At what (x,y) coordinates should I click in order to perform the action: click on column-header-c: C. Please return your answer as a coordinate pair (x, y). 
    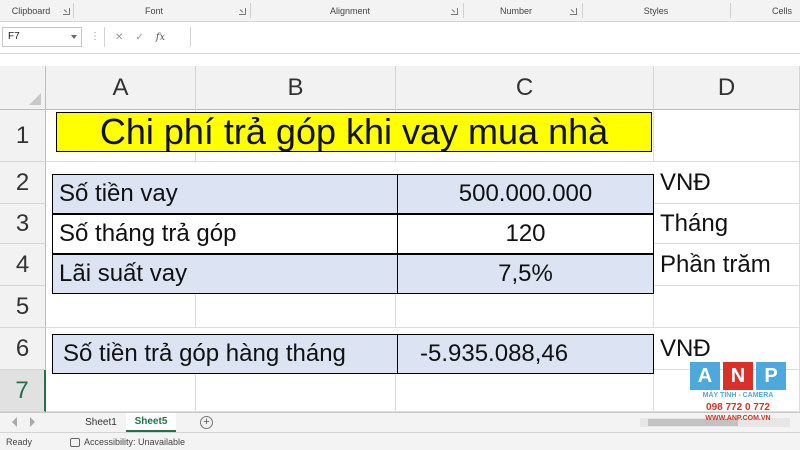
    Looking at the image, I should click on (525, 88).